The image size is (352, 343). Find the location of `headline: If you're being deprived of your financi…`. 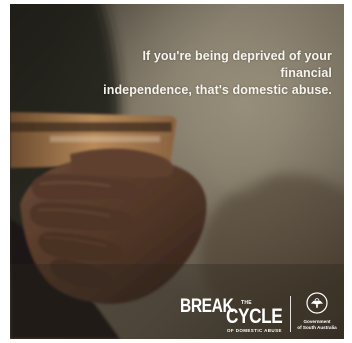

headline: If you're being deprived of your financi… is located at coordinates (216, 73).